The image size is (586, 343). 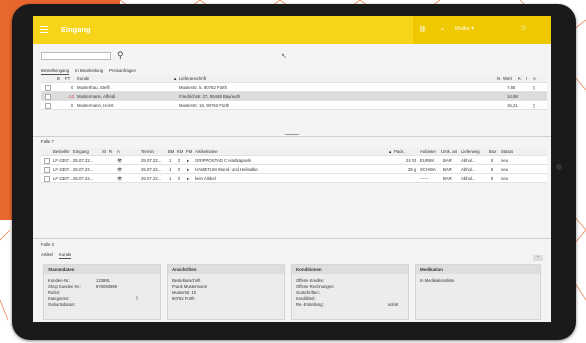 I want to click on column-header: N, so click(x=498, y=78).